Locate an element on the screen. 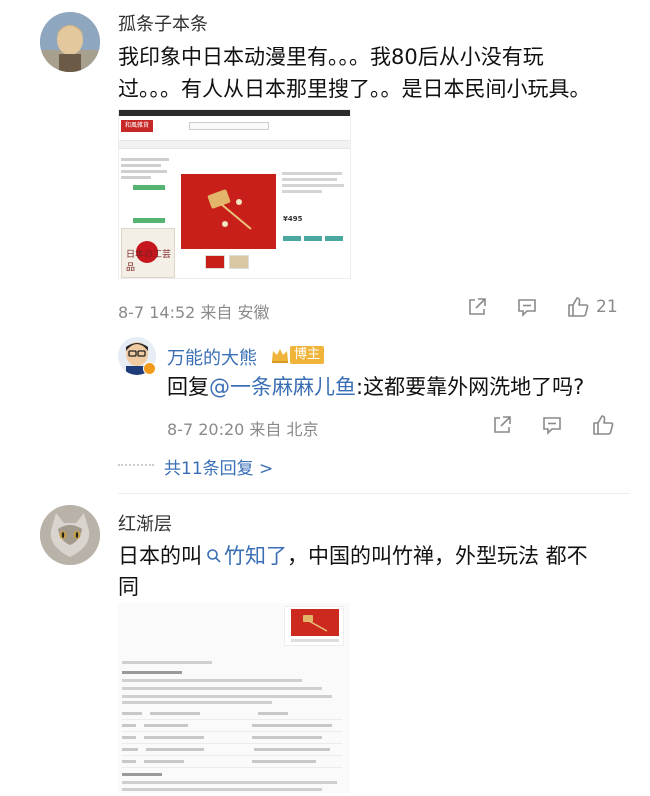  verified-badge-icon is located at coordinates (149, 368).